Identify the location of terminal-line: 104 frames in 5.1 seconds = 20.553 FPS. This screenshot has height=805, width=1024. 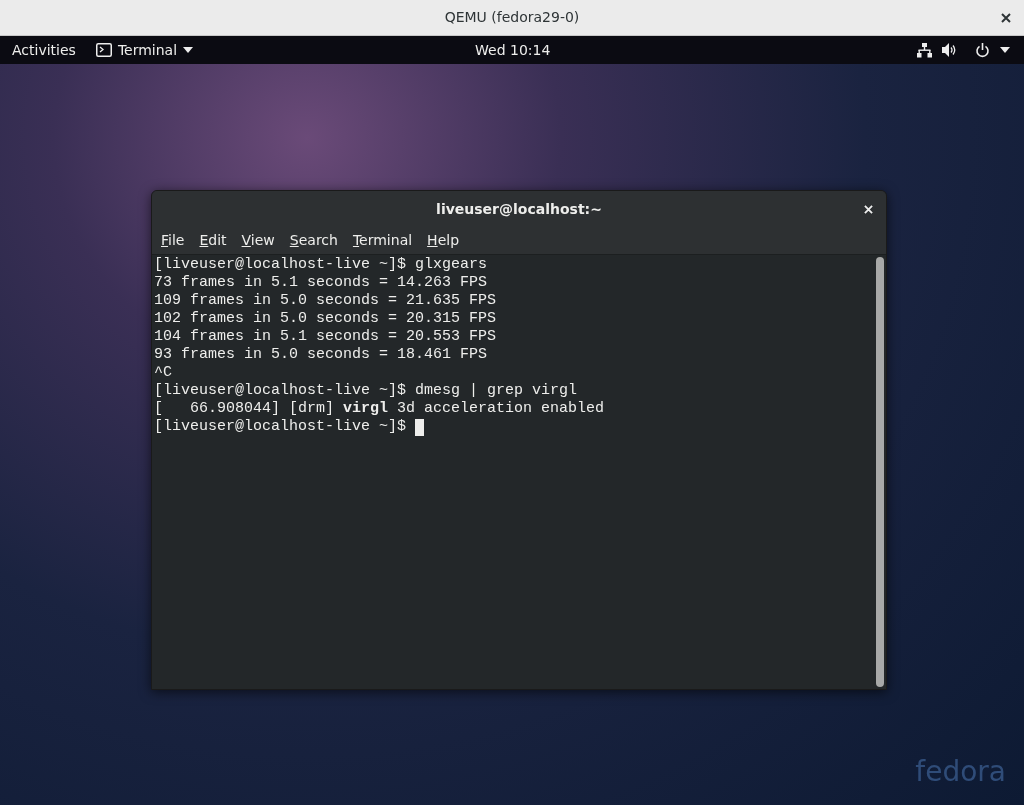
(325, 337).